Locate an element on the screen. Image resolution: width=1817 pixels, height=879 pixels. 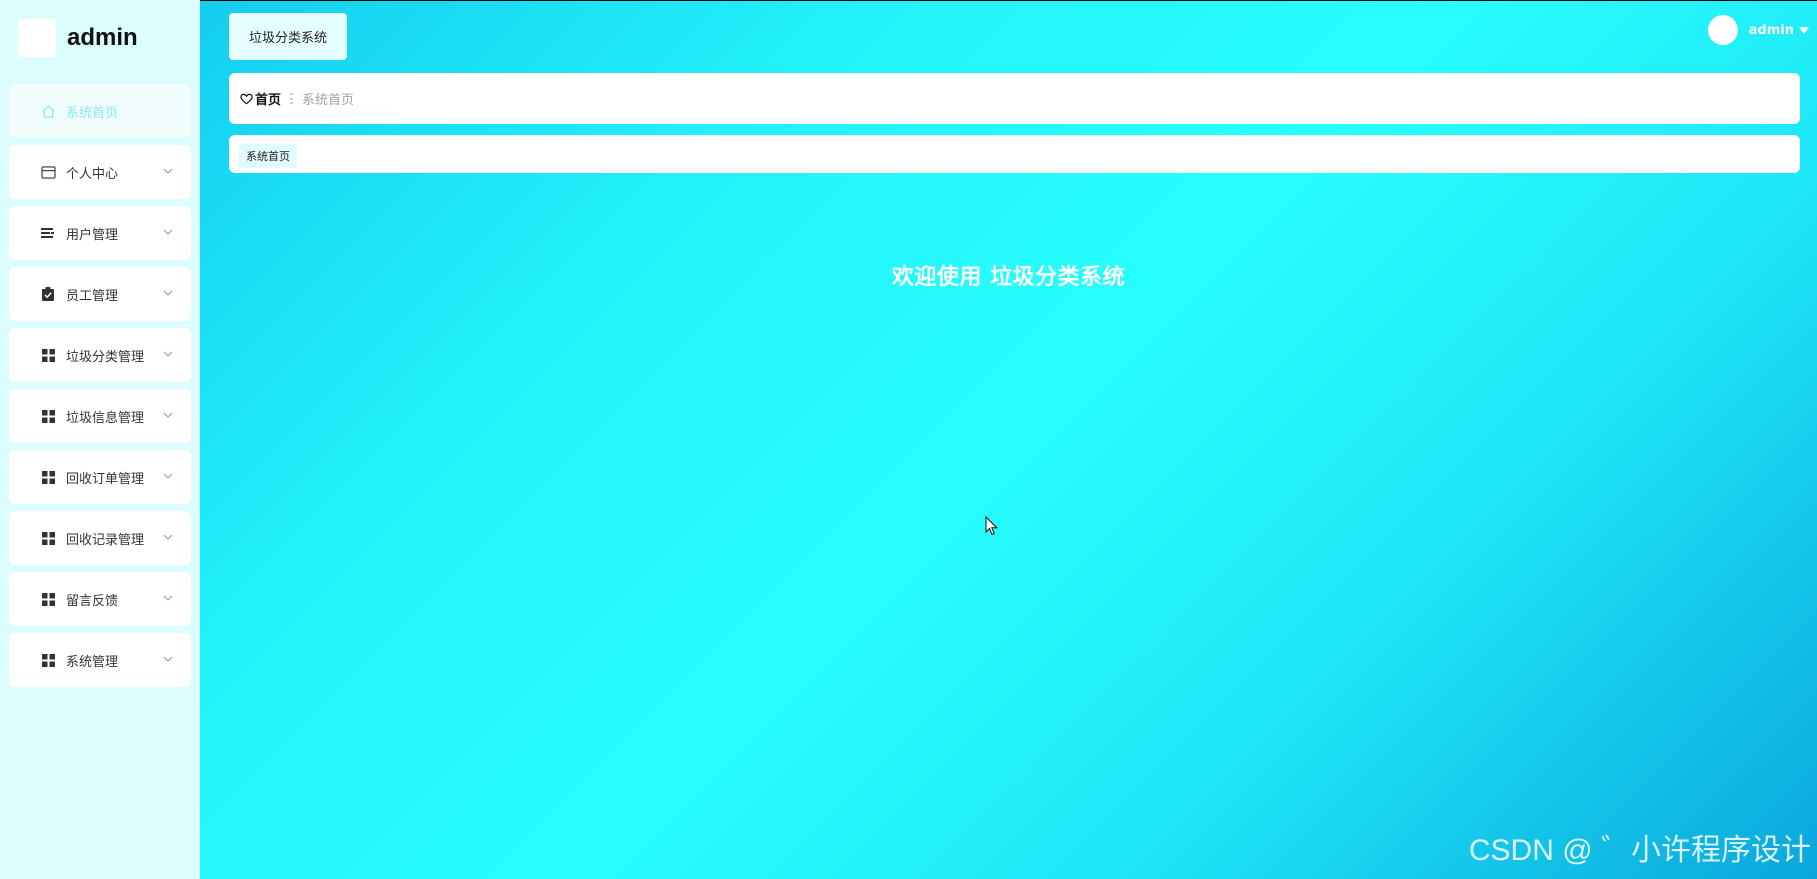
sidebar-item-home: 系统首页 is located at coordinates (100, 111).